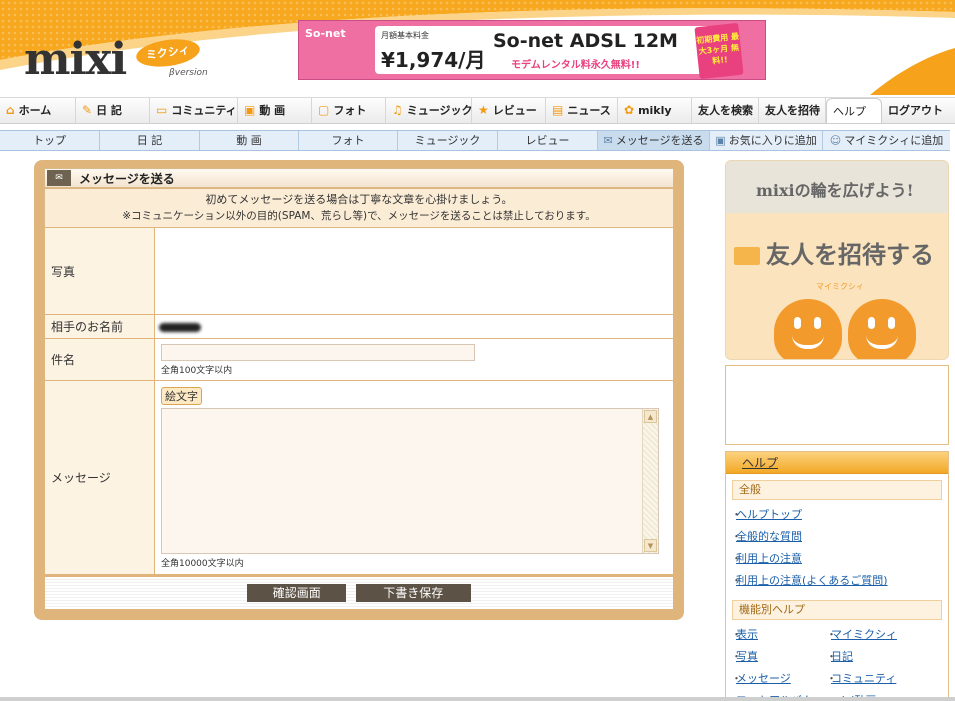 Image resolution: width=955 pixels, height=701 pixels. What do you see at coordinates (792, 110) in the screenshot?
I see `nav-invite-friends: 友人を招待` at bounding box center [792, 110].